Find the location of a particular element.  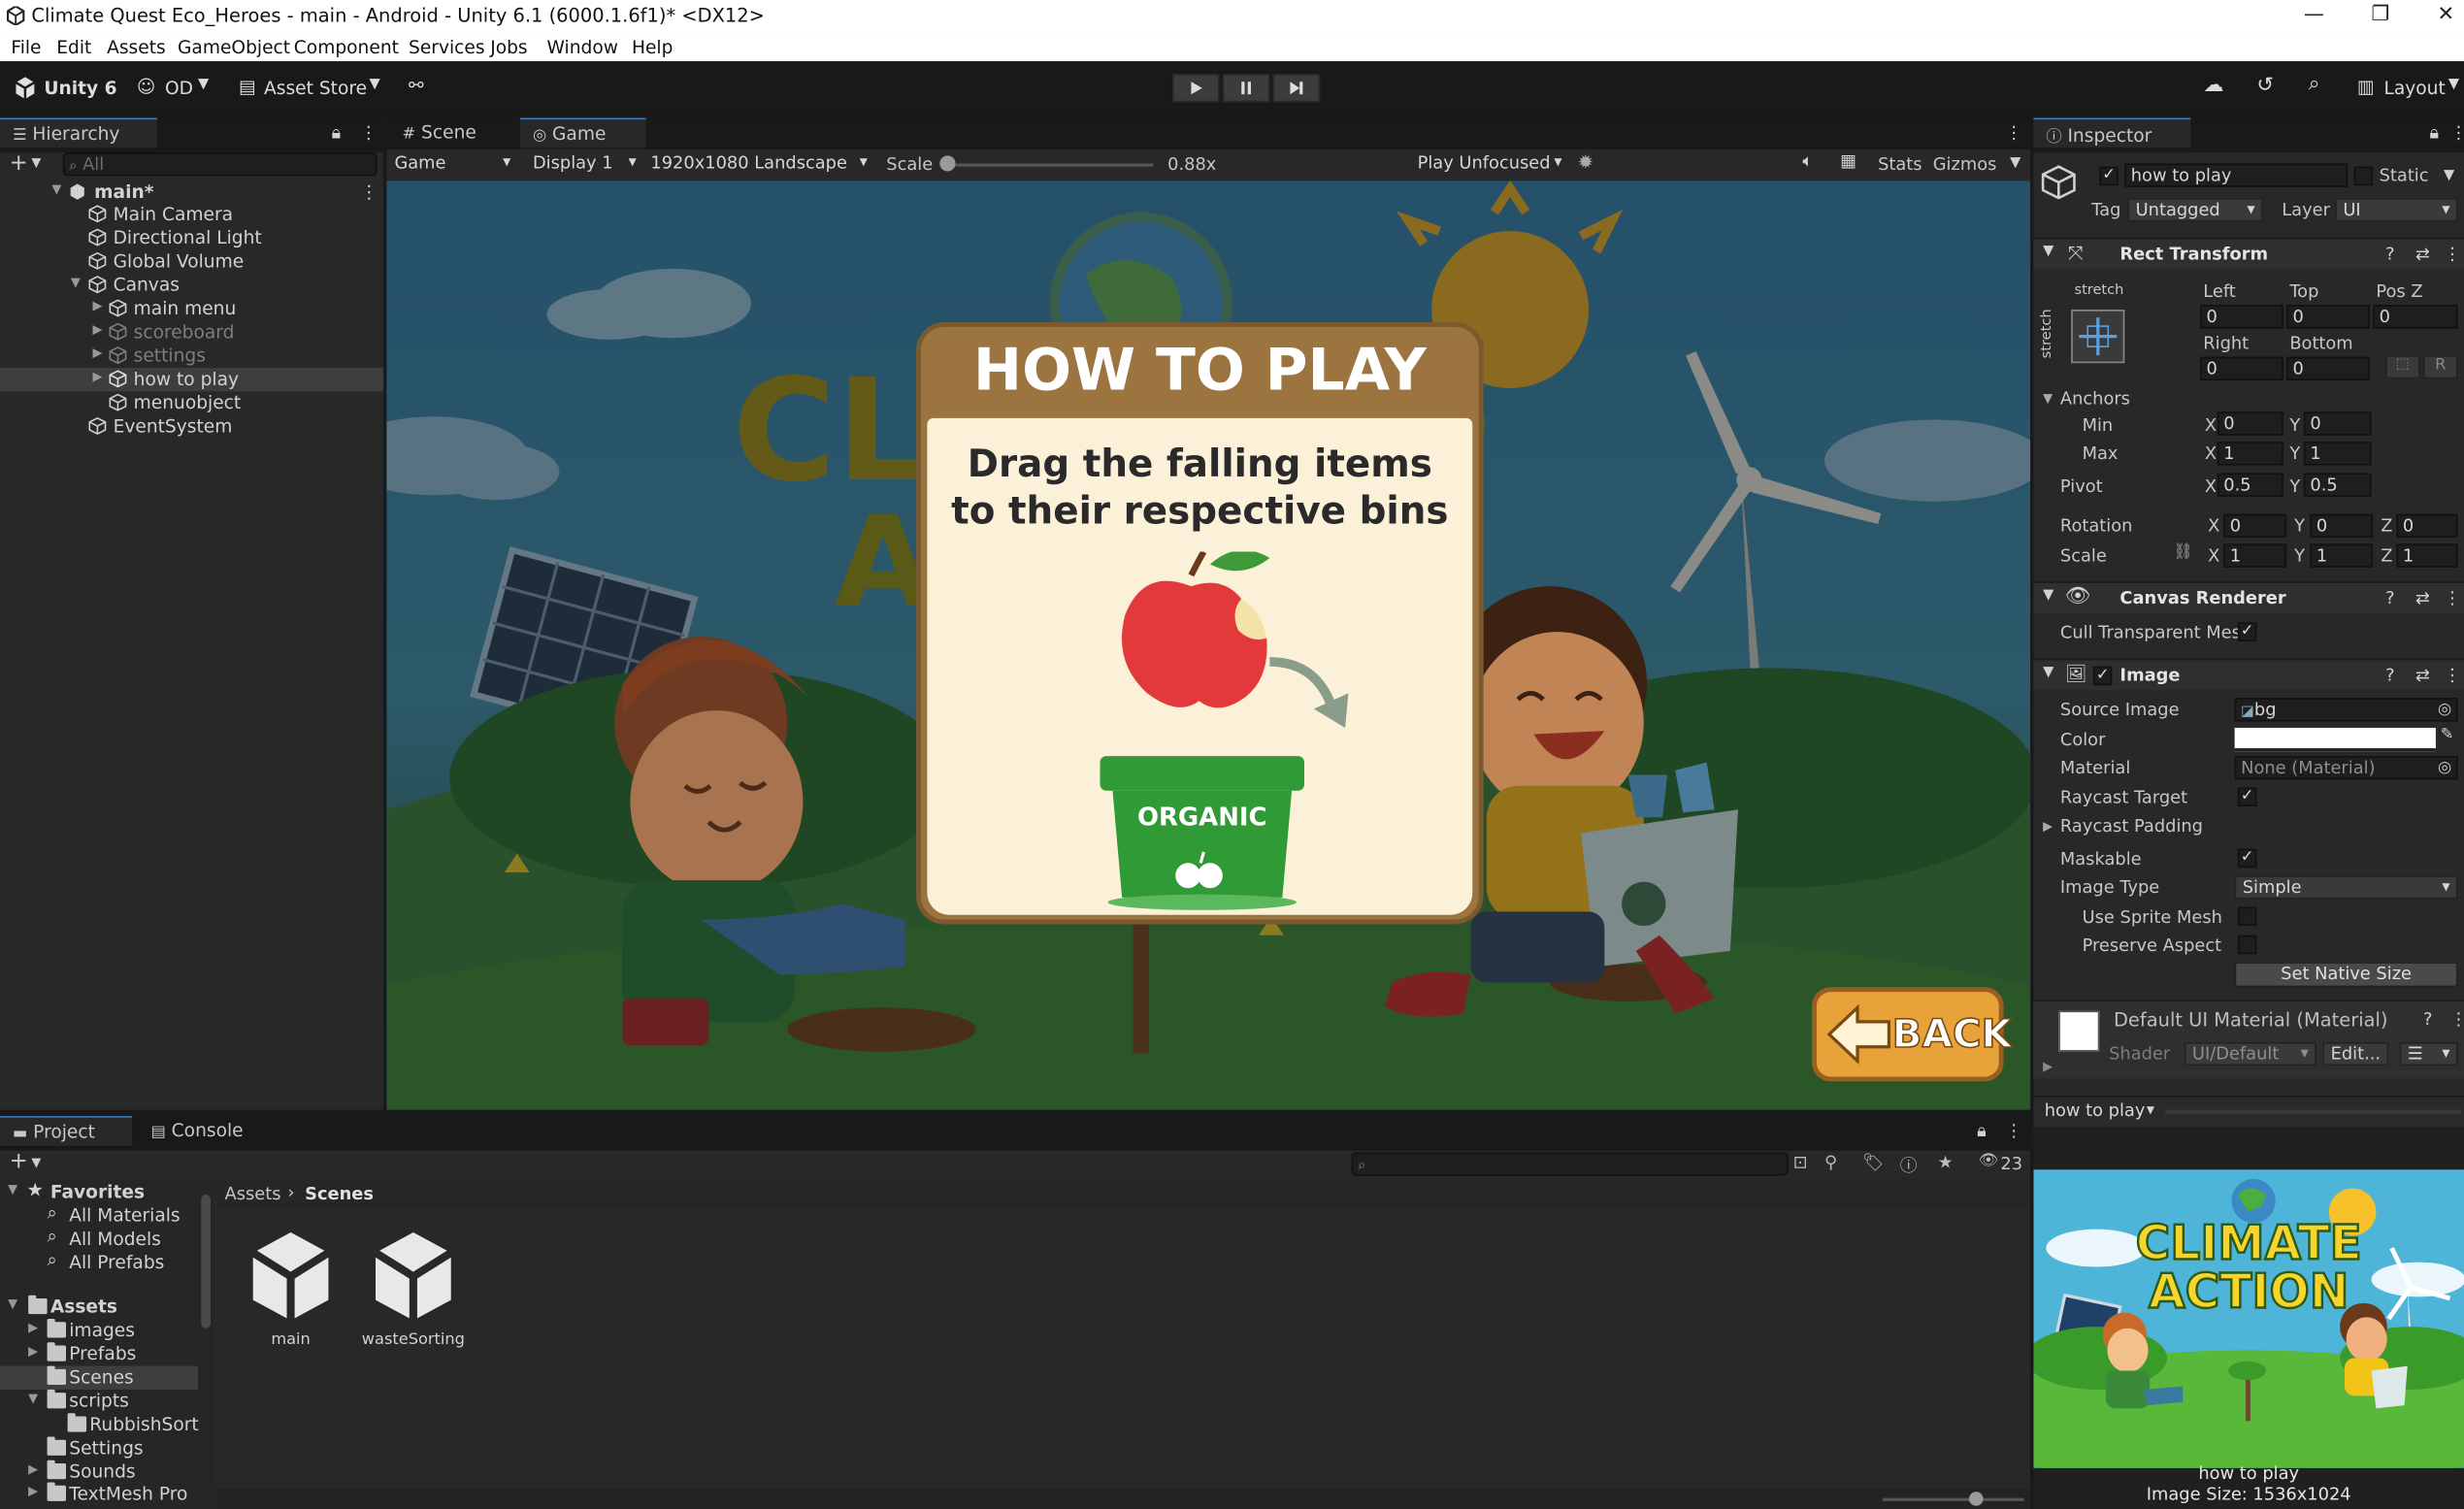

set-native-size-button: Set Native Size is located at coordinates (2346, 975).